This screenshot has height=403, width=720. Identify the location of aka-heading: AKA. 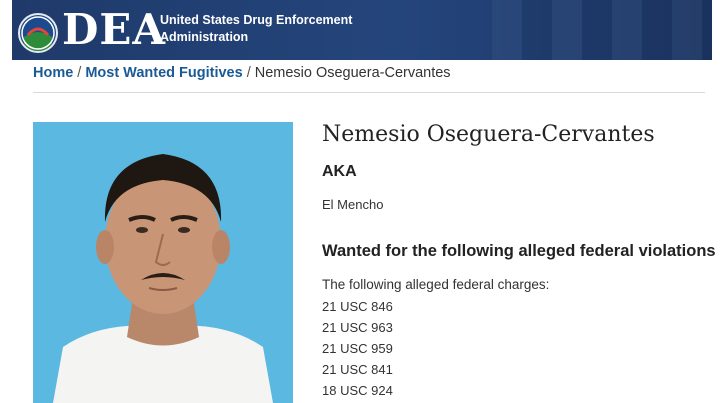
(339, 171).